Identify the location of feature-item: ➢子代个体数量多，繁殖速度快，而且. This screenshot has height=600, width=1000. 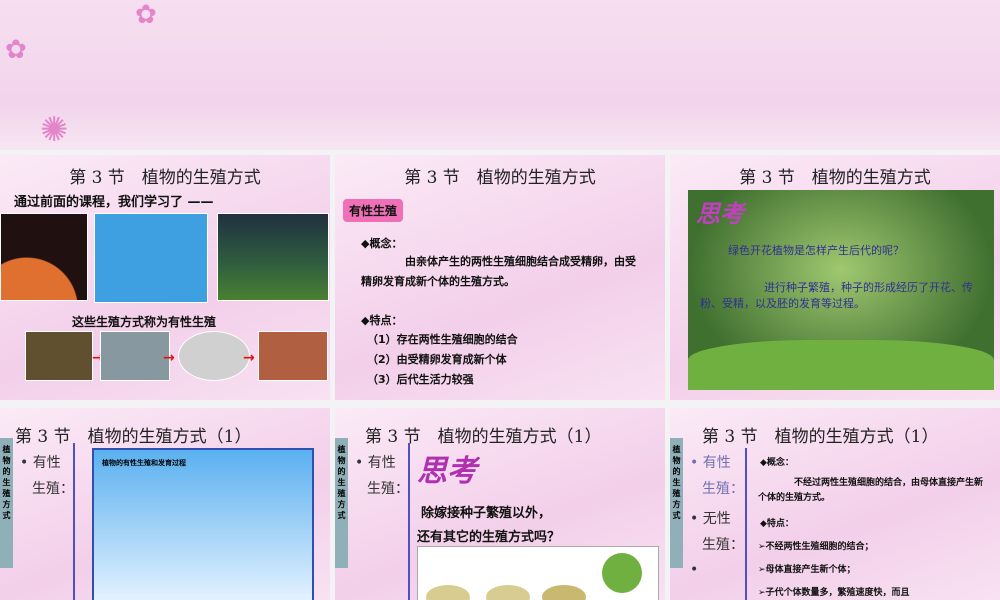
(834, 593).